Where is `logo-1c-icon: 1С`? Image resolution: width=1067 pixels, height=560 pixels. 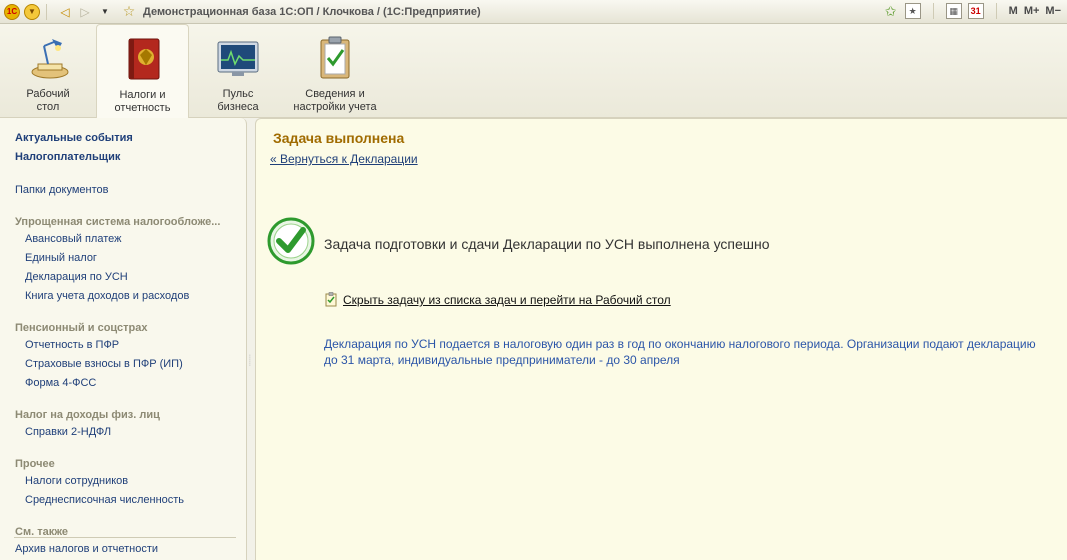 logo-1c-icon: 1С is located at coordinates (12, 11).